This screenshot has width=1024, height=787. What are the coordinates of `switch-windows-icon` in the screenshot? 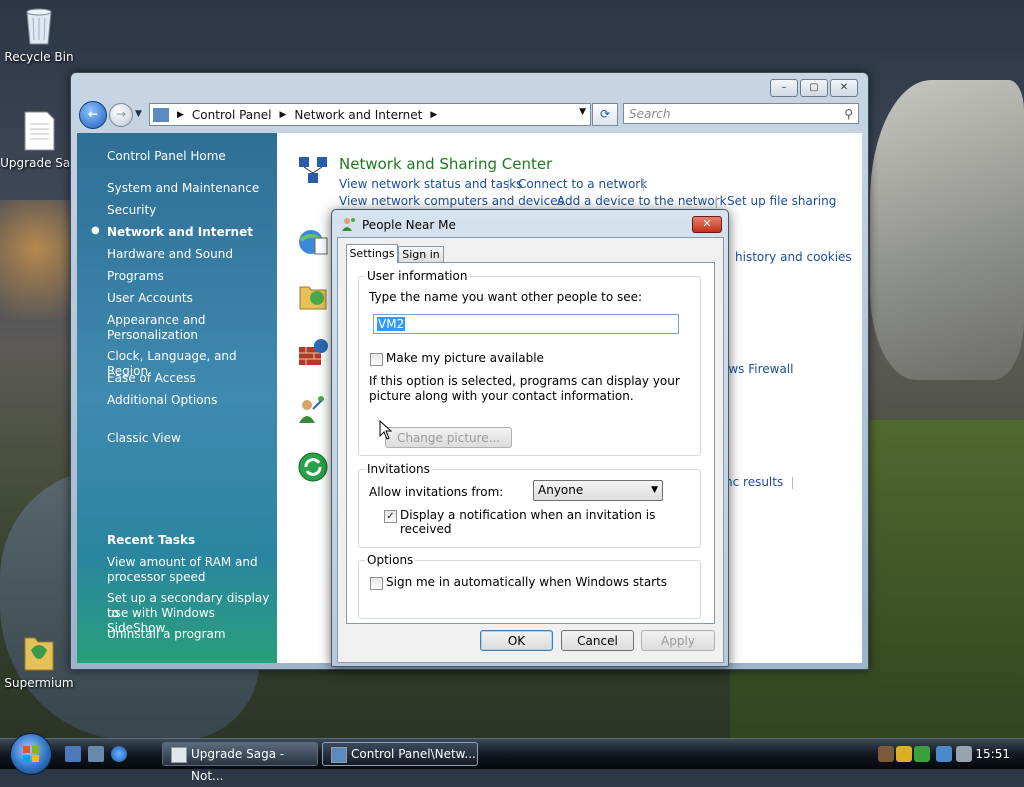 It's located at (96, 754).